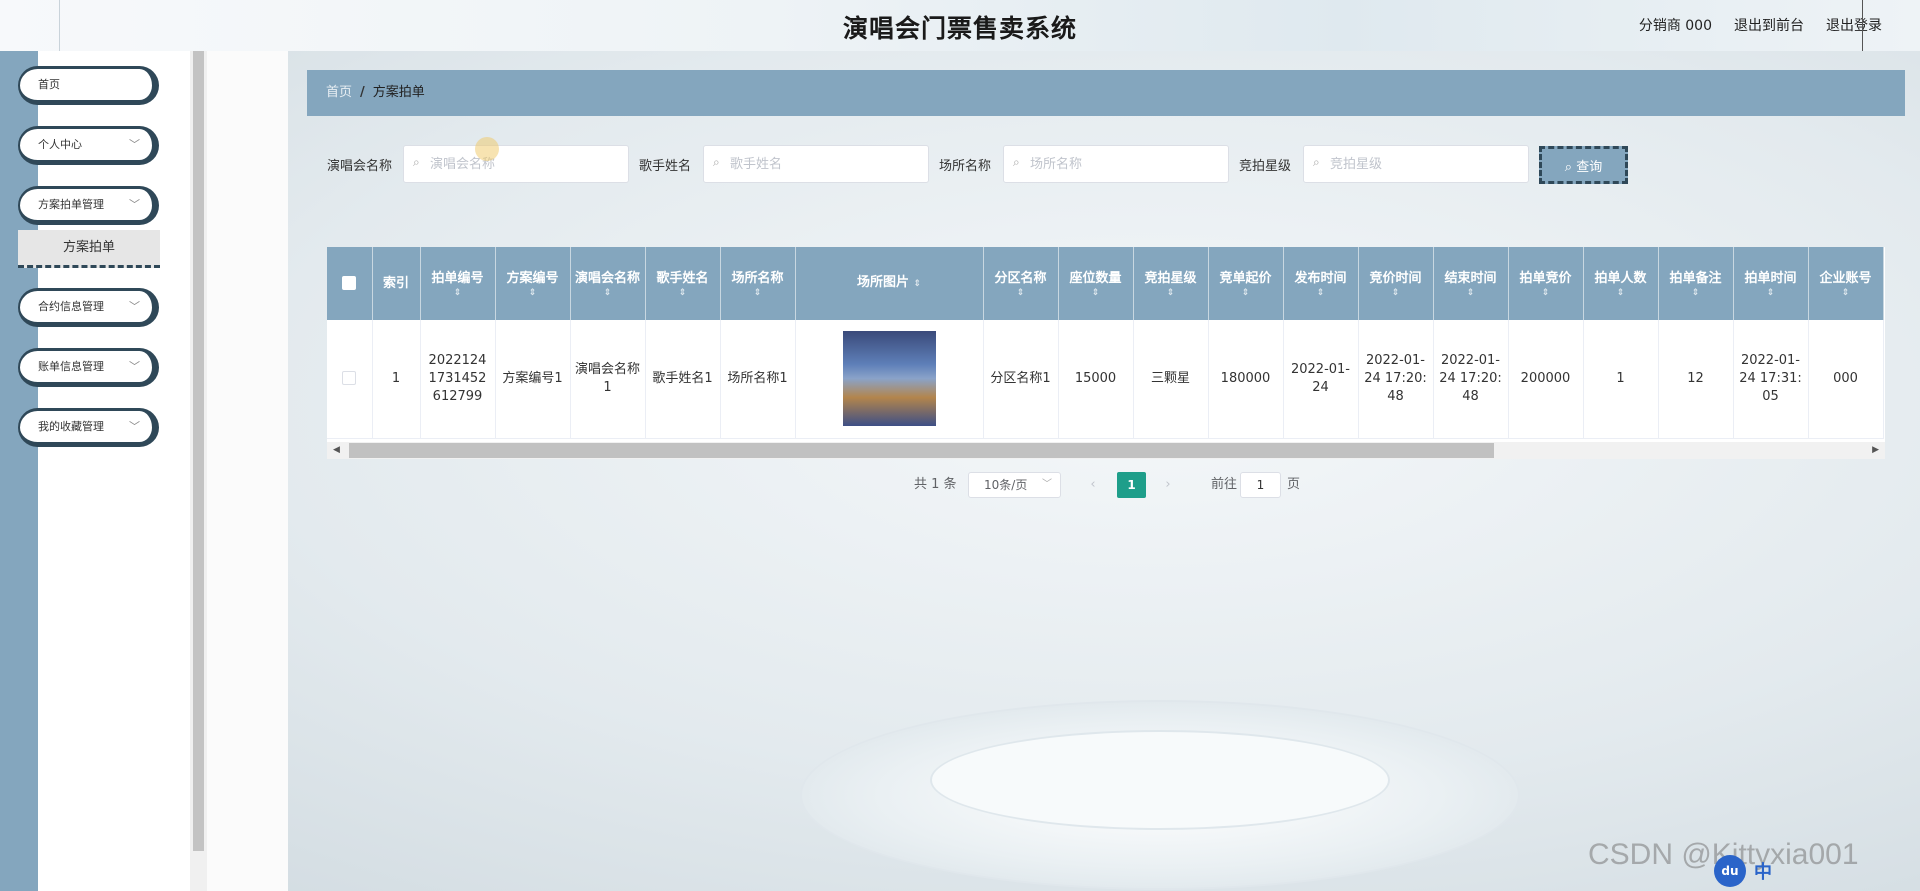  I want to click on cell-end-time: 2022-01-24 17:20:48, so click(1471, 379).